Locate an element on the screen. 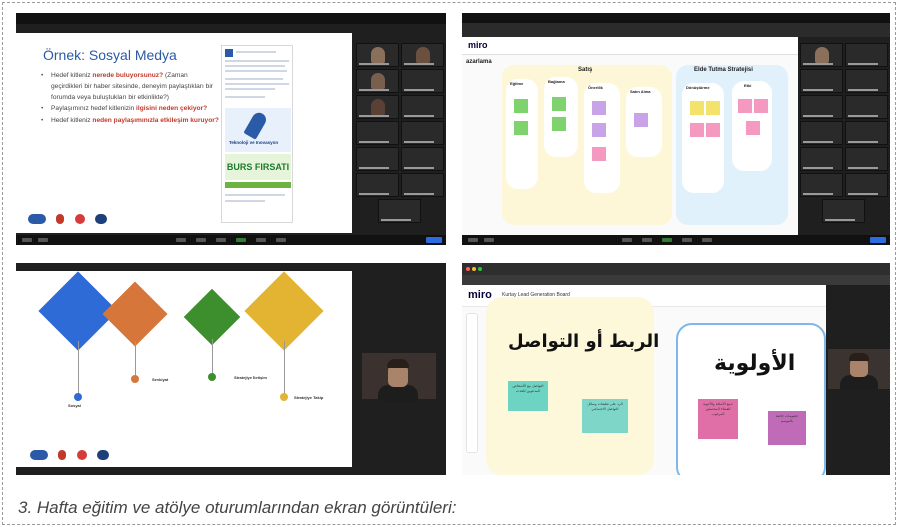 This screenshot has width=898, height=527. subcolumn: Dönüştürme is located at coordinates (703, 138).